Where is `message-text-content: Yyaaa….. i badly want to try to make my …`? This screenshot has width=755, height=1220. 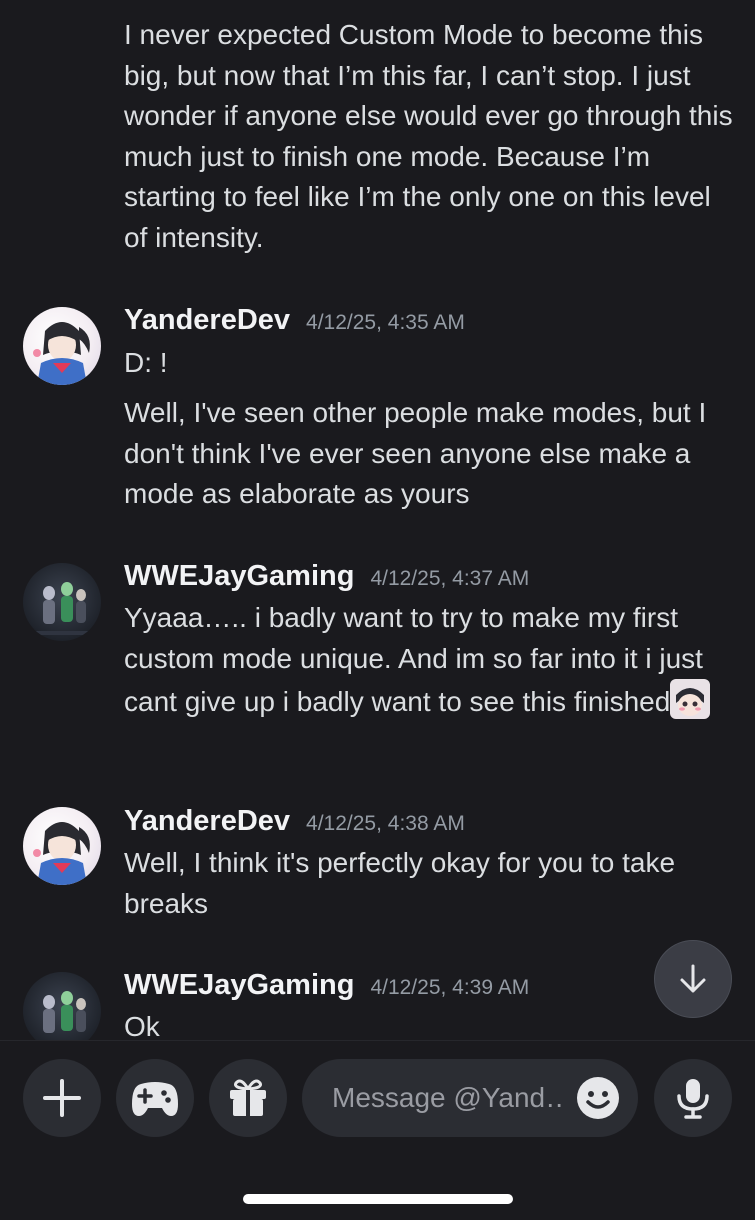 message-text-content: Yyaaa….. i badly want to try to make my … is located at coordinates (413, 659).